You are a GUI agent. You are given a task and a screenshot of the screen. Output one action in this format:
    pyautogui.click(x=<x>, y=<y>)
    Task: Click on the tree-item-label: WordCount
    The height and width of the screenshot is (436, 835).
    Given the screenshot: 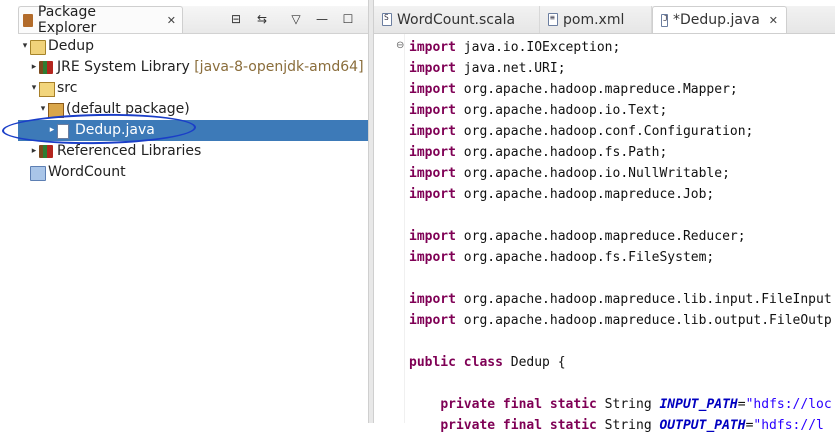 What is the action you would take?
    pyautogui.click(x=87, y=172)
    